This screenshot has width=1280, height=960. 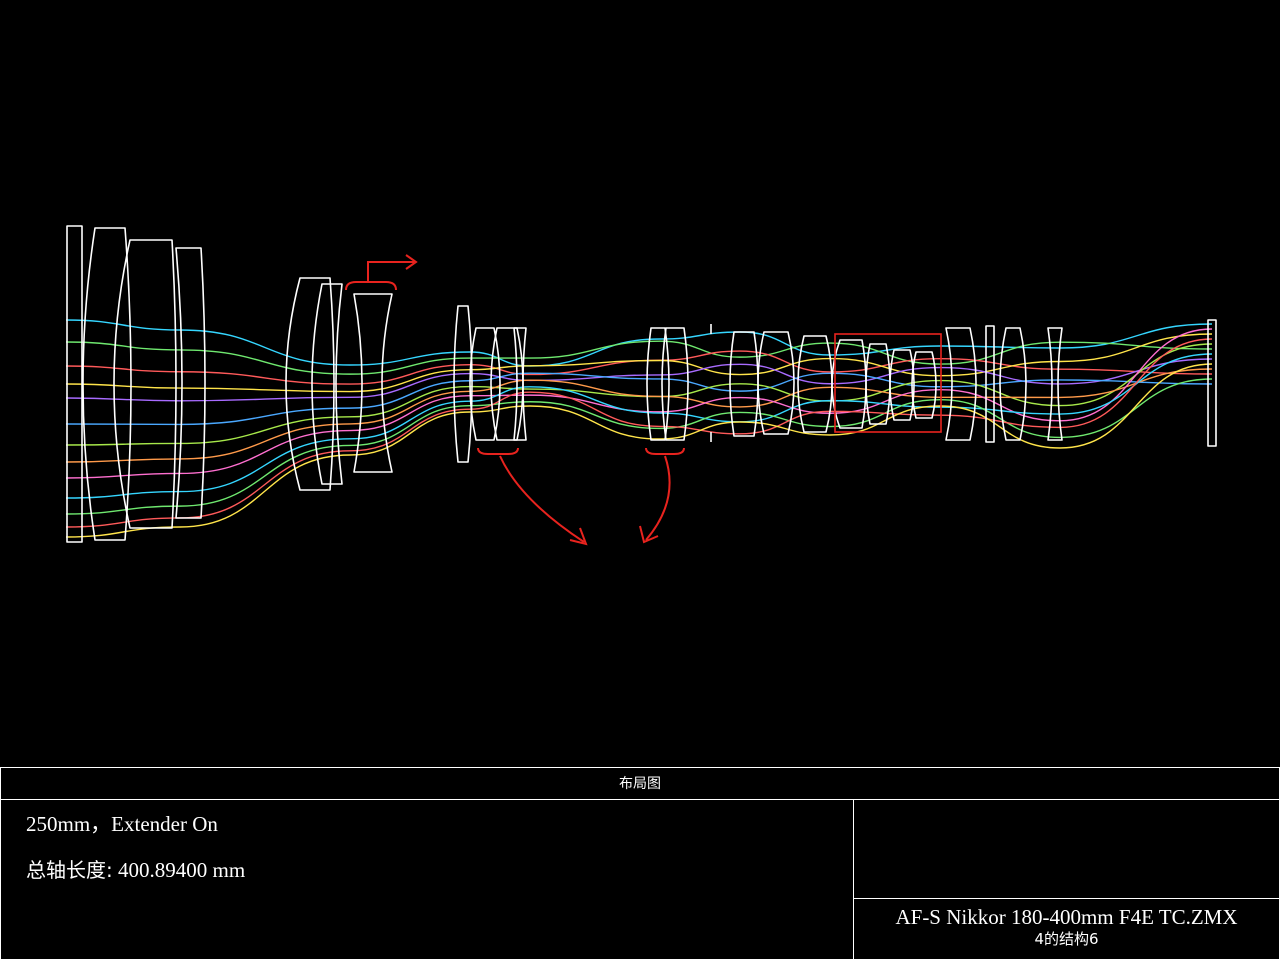 What do you see at coordinates (69, 870) in the screenshot?
I see `total-length-label: 总轴长度:` at bounding box center [69, 870].